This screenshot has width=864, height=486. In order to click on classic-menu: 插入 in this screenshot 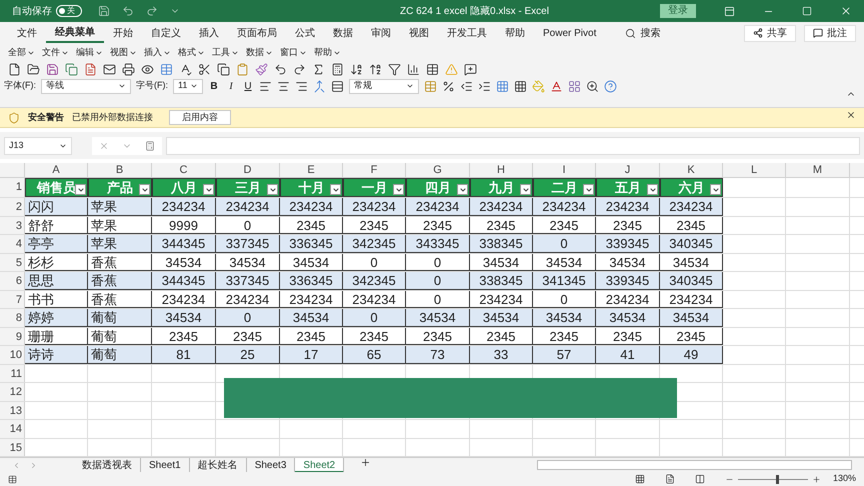, I will do `click(157, 53)`.